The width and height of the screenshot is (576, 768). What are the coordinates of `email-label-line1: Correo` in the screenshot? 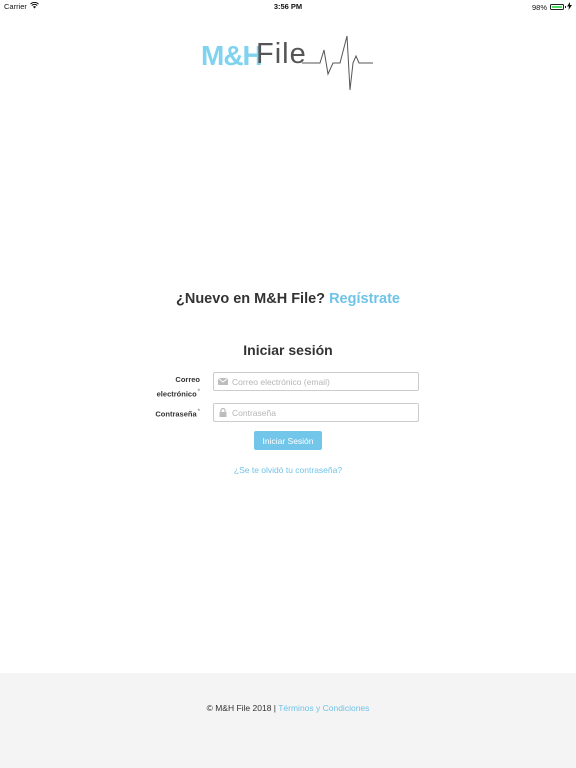 It's located at (187, 379).